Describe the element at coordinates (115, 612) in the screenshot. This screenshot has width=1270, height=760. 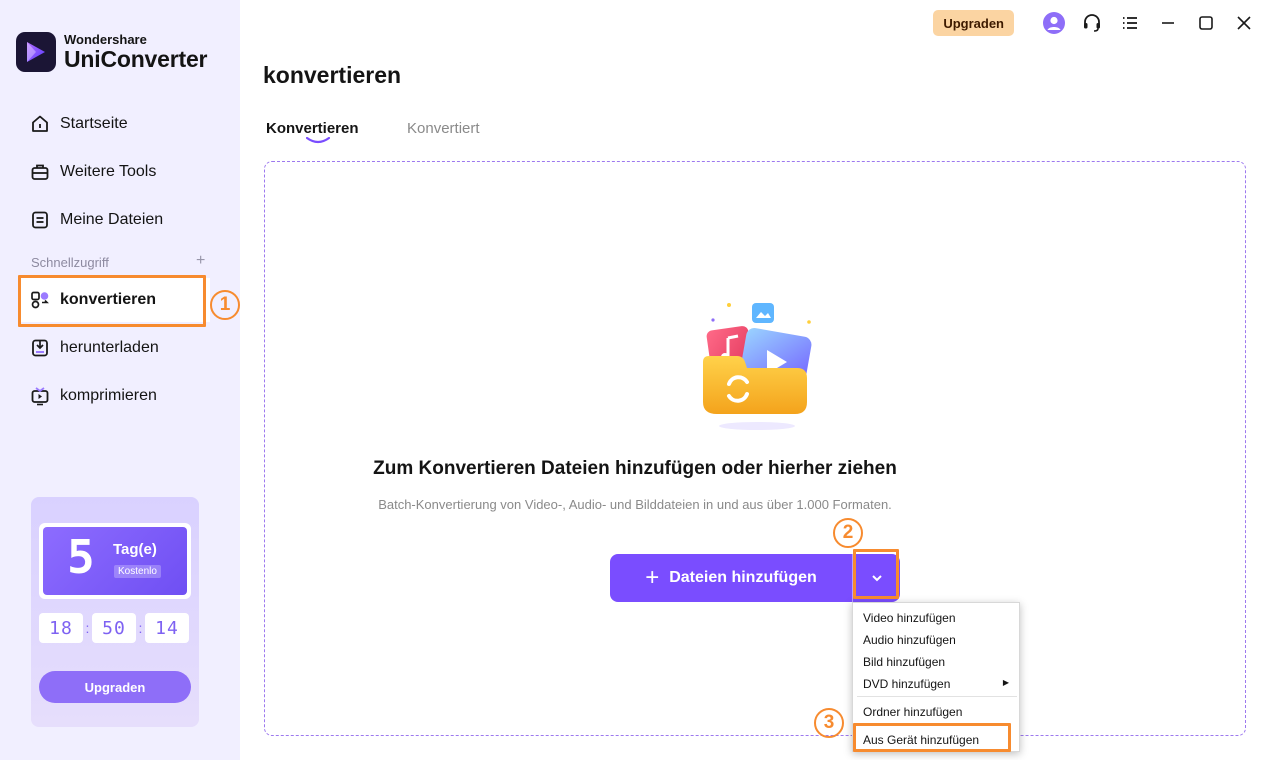
I see `trial-card: 5 Tag(e) Kostenlo 18 : 50 : 14 Upgraden` at that location.